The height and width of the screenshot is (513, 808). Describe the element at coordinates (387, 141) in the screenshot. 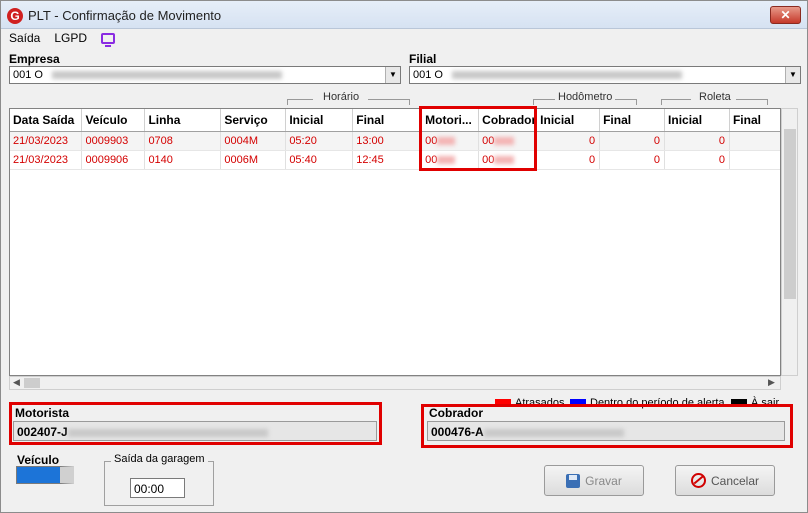

I see `cell-horario-final: 13:00` at that location.